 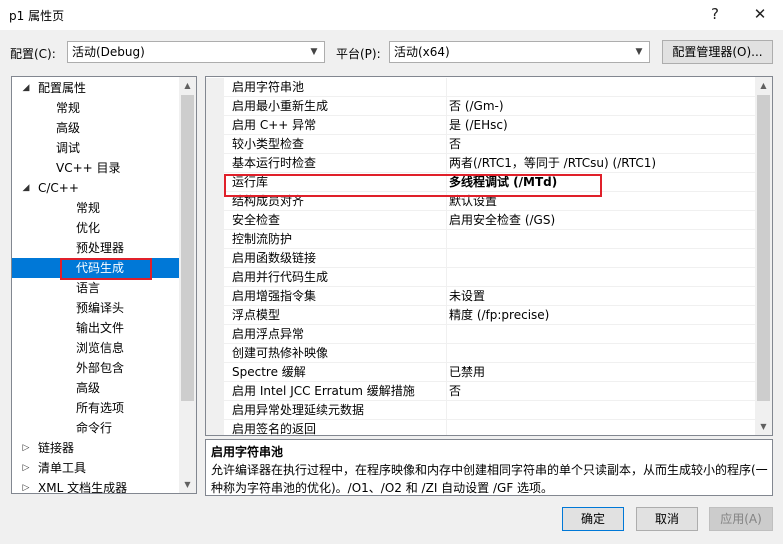 What do you see at coordinates (715, 15) in the screenshot?
I see `help-button: ?` at bounding box center [715, 15].